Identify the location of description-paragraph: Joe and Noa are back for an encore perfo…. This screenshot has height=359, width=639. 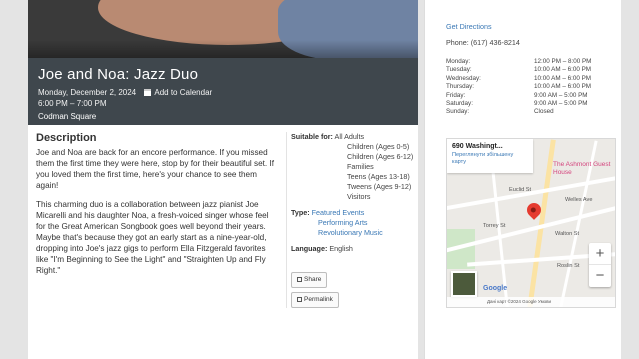
(155, 169).